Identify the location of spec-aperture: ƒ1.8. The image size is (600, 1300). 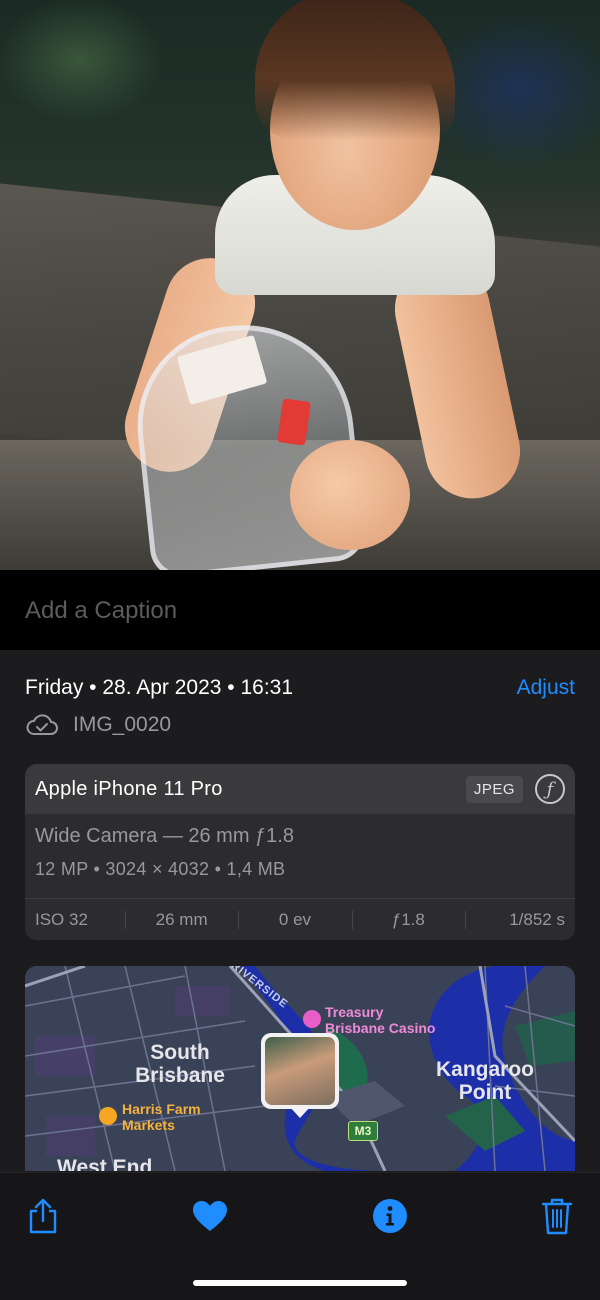
(408, 920).